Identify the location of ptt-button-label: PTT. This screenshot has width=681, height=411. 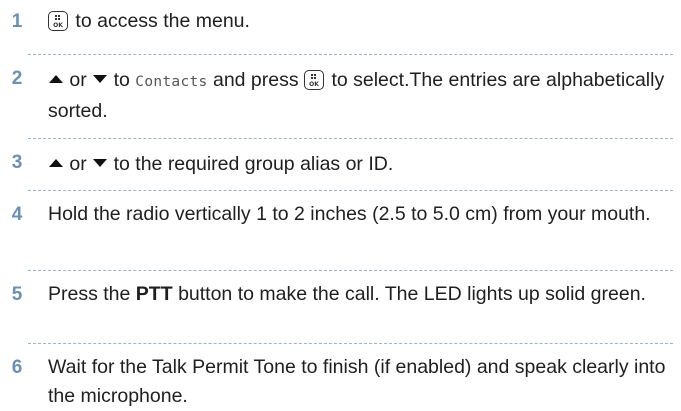
(154, 294).